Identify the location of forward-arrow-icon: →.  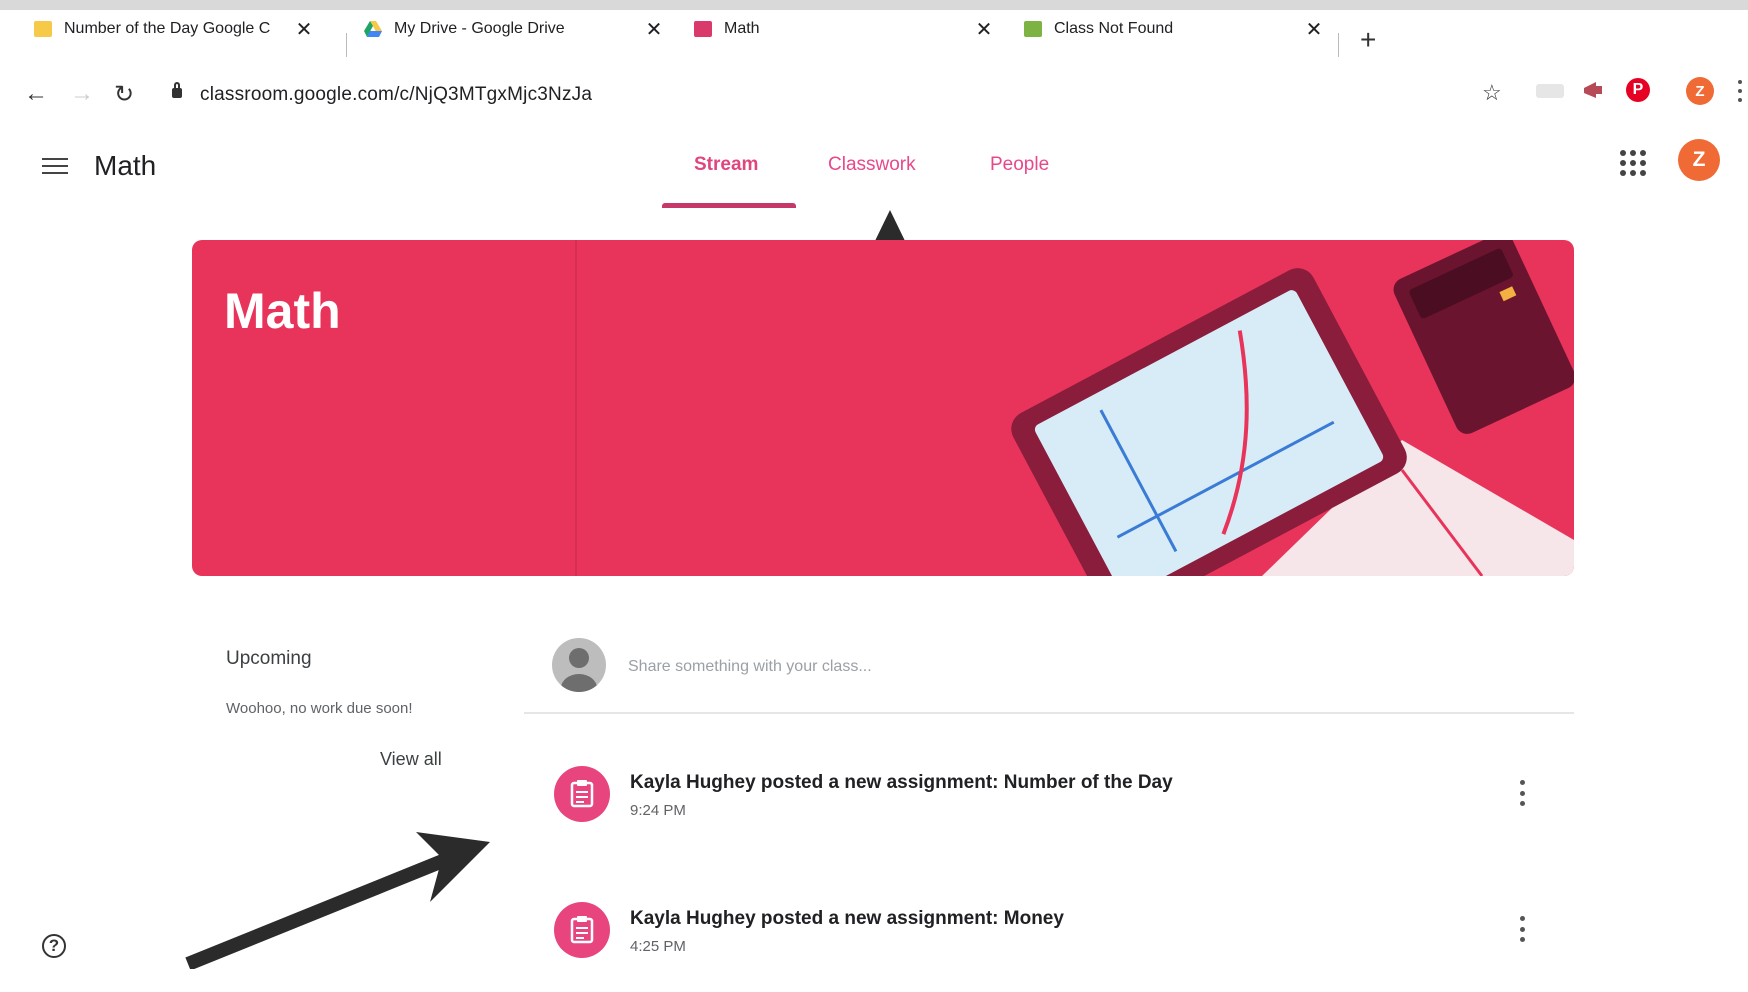
(82, 94).